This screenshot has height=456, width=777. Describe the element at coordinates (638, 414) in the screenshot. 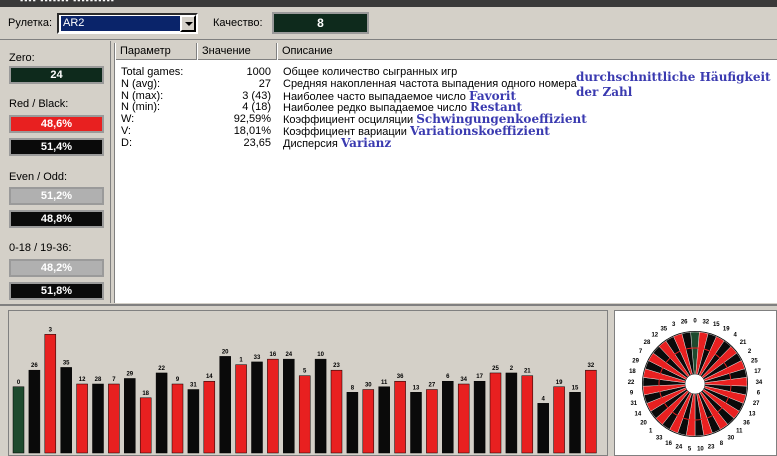

I see `wheel-number: 14` at that location.